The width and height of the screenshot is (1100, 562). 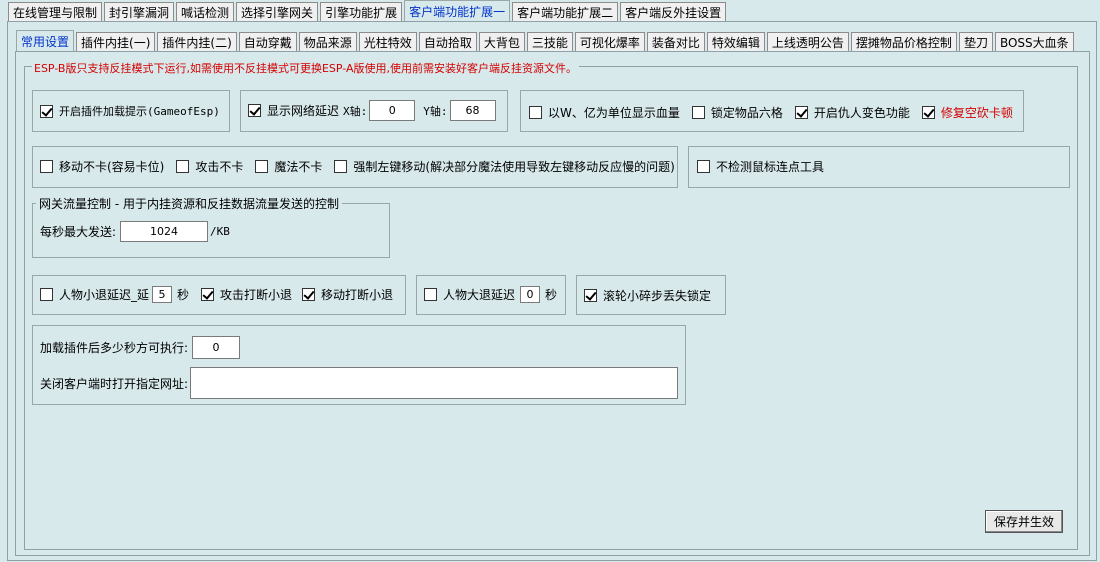 I want to click on group3-option: 以W、亿为单位显示血量, so click(x=604, y=112).